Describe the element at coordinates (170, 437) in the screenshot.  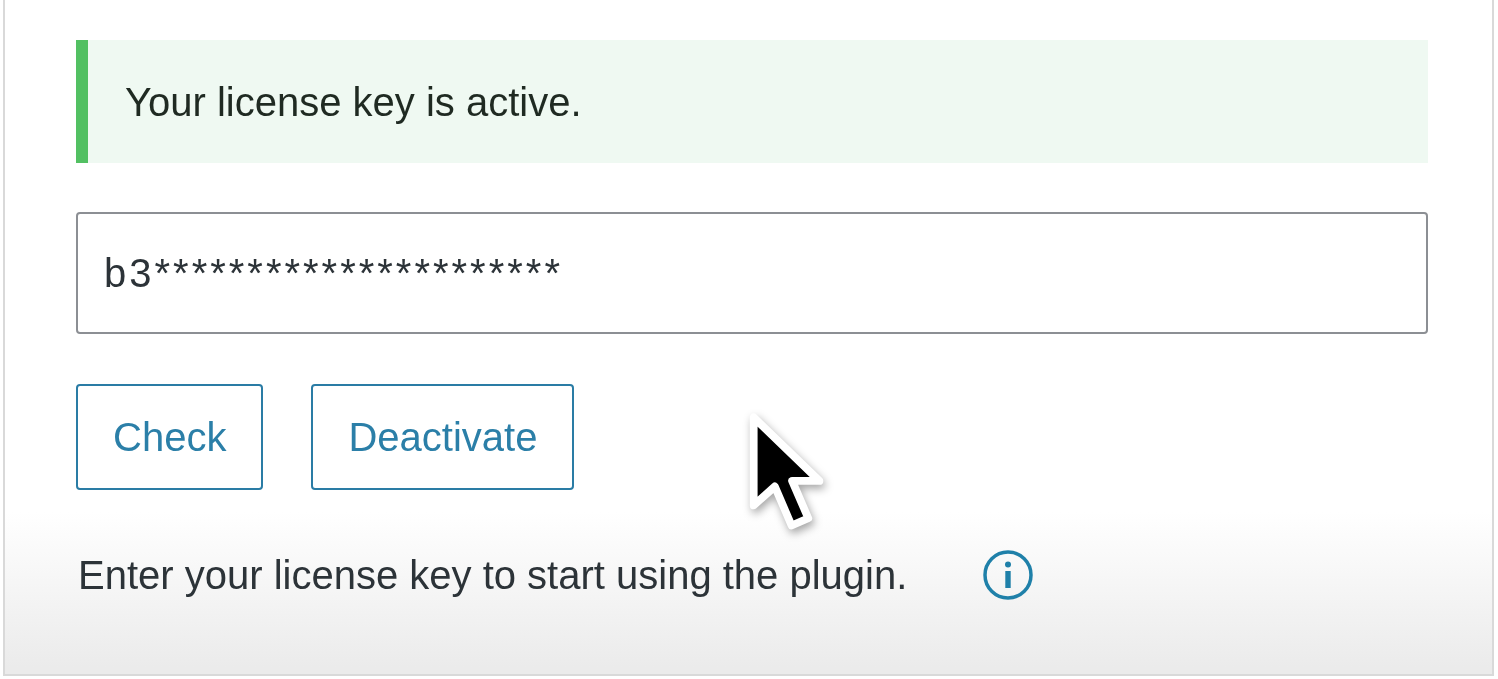
I see `check-button: Check` at that location.